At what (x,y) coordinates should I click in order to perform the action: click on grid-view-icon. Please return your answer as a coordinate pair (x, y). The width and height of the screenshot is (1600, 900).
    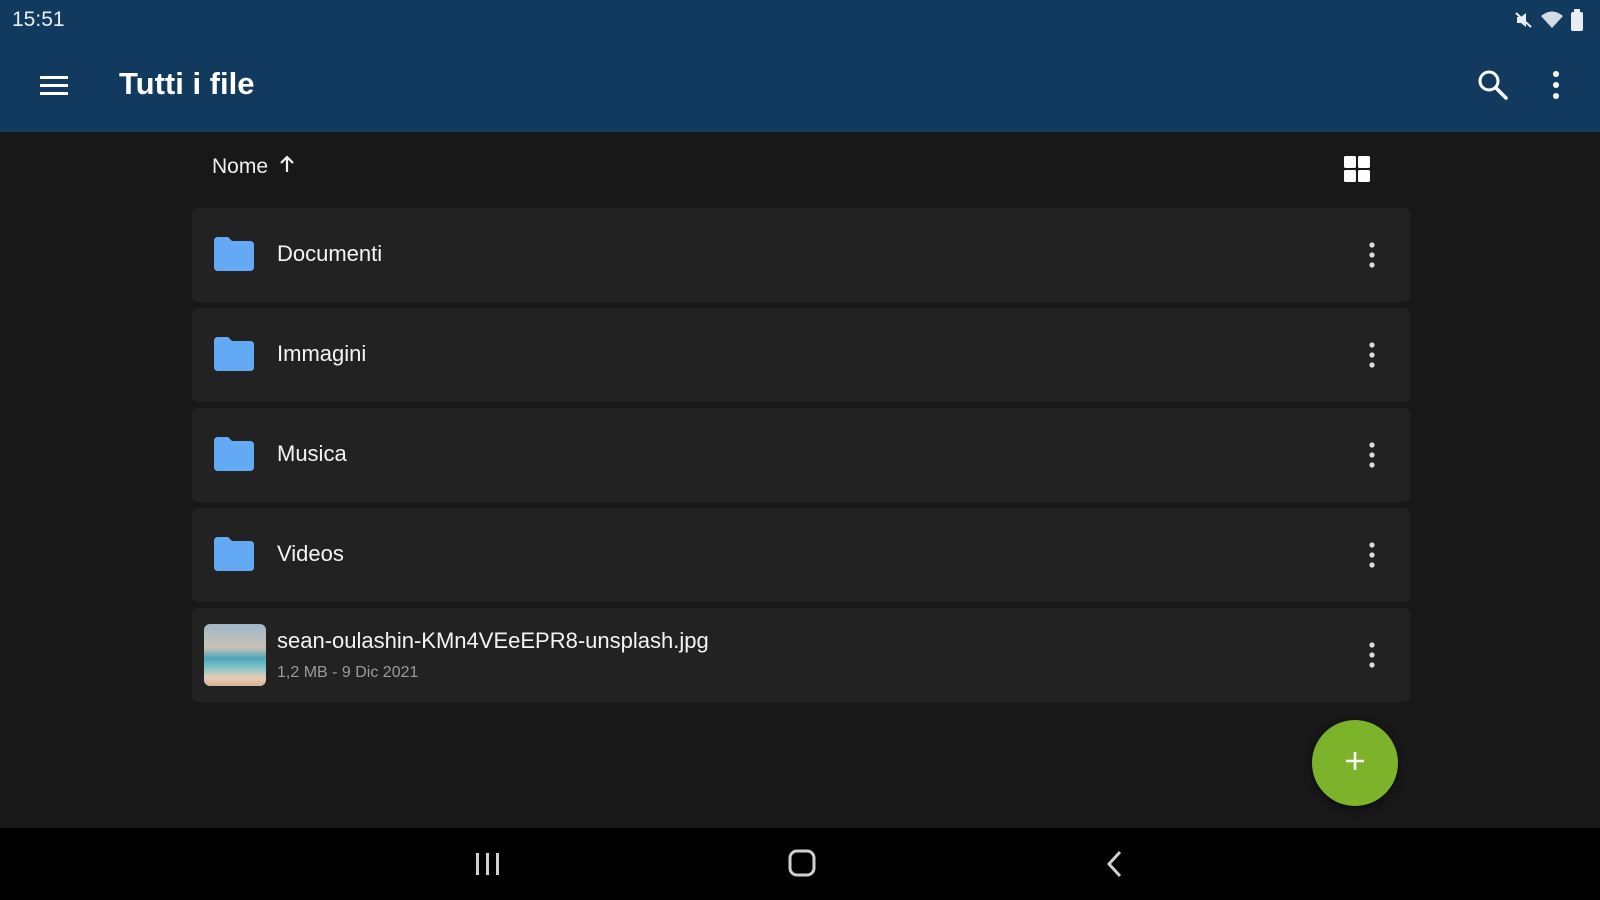
    Looking at the image, I should click on (1357, 169).